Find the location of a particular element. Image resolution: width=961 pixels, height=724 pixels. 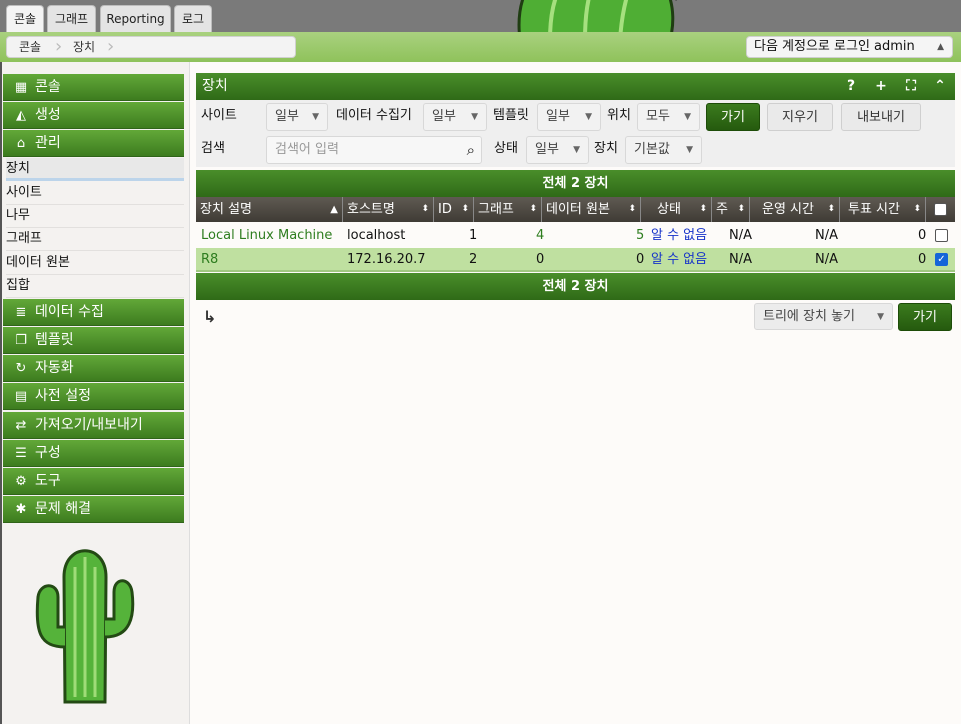

graphs-count-link: 4 is located at coordinates (540, 236).